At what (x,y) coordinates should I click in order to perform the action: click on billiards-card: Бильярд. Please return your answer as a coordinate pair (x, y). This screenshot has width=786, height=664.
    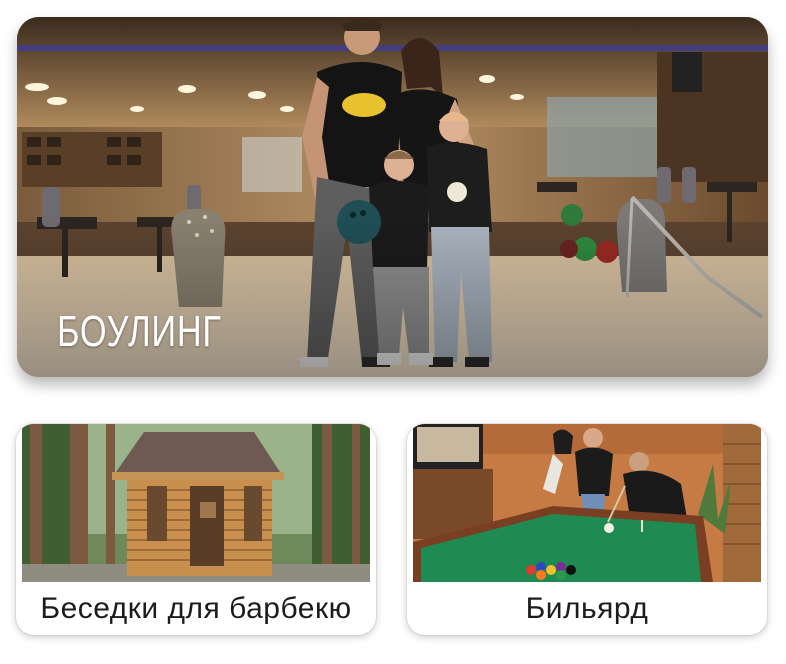
    Looking at the image, I should click on (587, 529).